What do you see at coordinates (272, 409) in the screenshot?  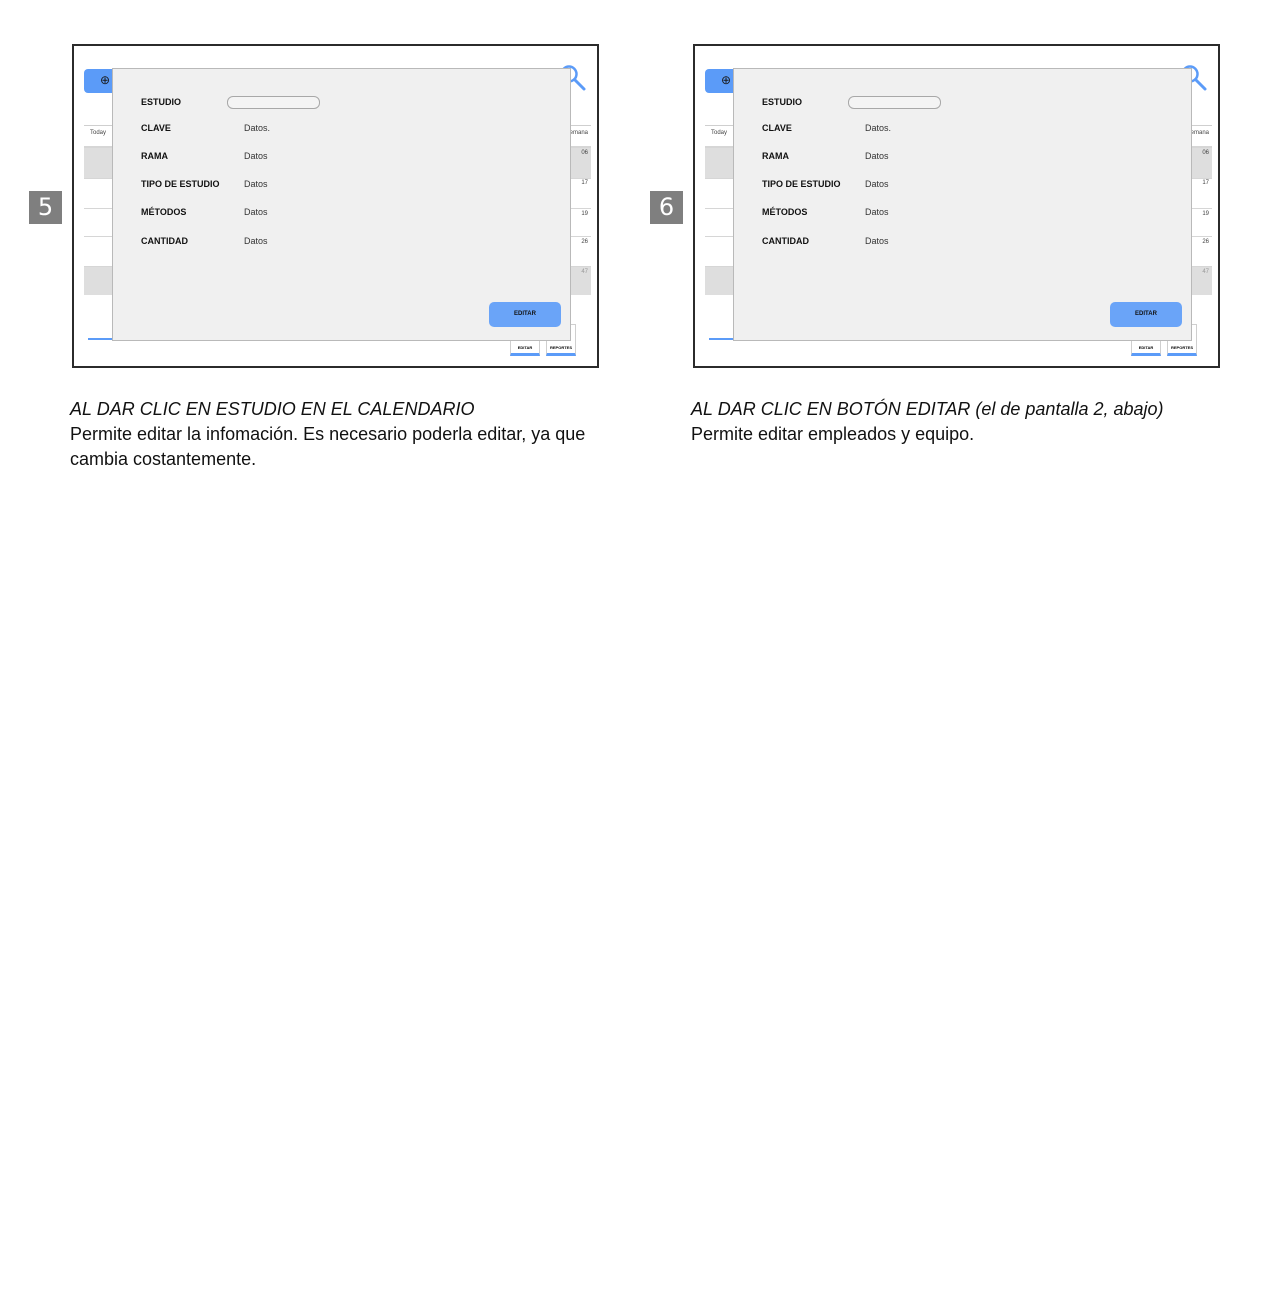 I see `caption-title: AL DAR CLIC EN ESTUDIO EN EL CALENDARIO` at bounding box center [272, 409].